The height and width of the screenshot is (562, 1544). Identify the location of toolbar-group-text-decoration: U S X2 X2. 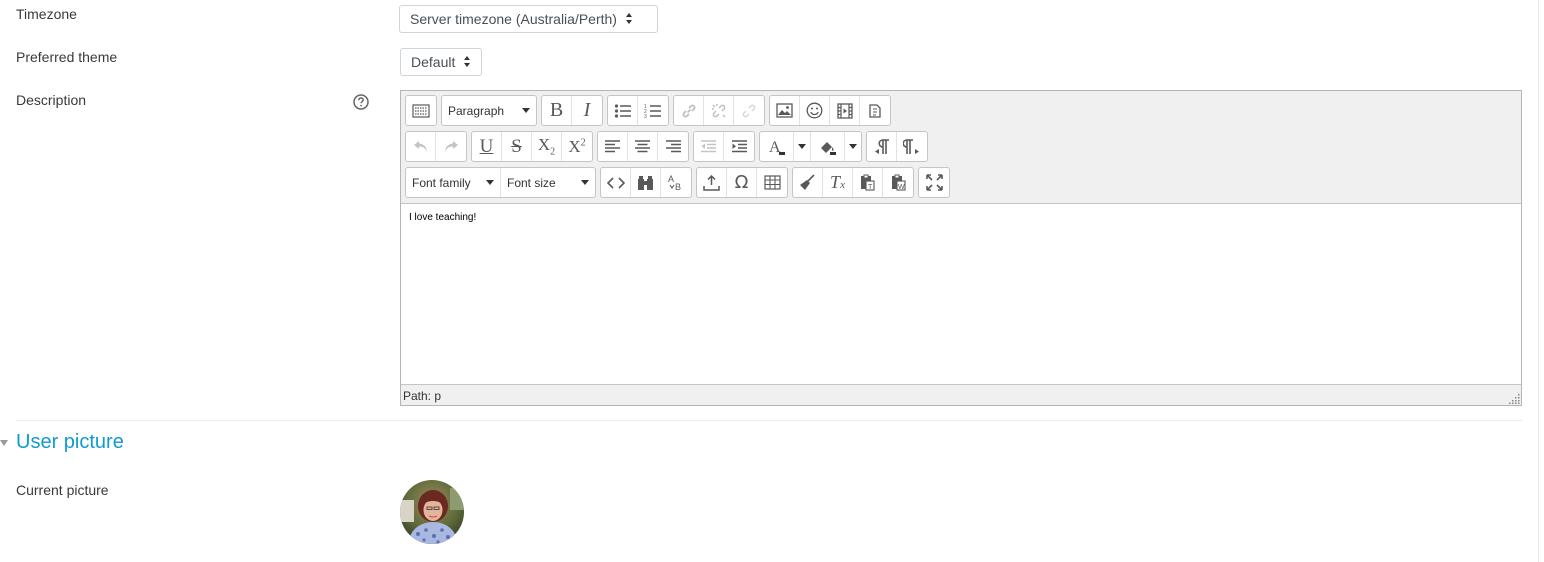
(532, 146).